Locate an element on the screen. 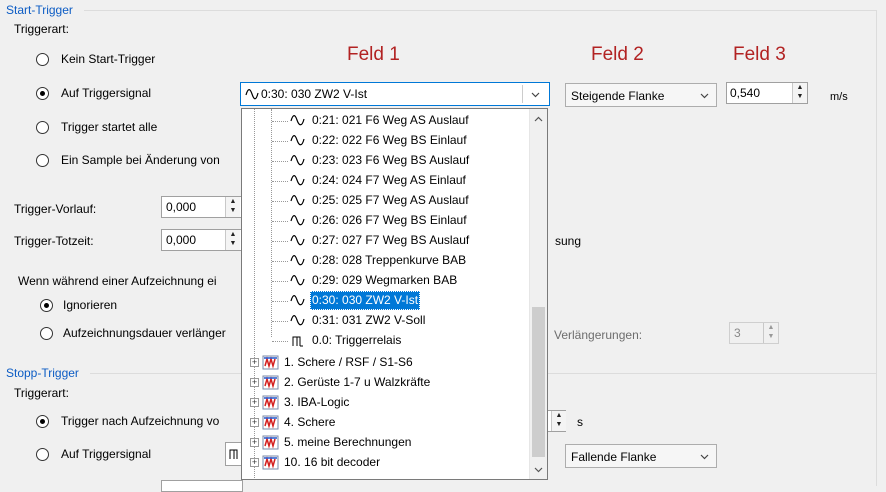  signal-option-label: 0:21: 021 F6 Weg AS Auslauf is located at coordinates (390, 120).